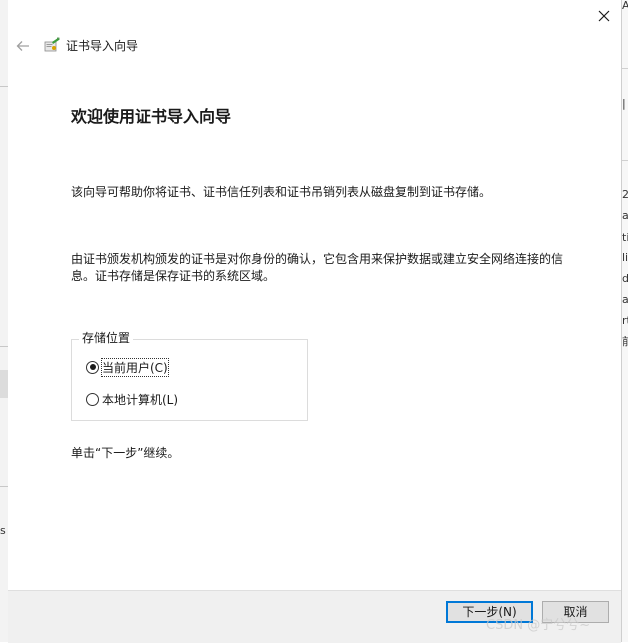 Image resolution: width=628 pixels, height=643 pixels. Describe the element at coordinates (52, 45) in the screenshot. I see `certificate-wizard-icon` at that location.